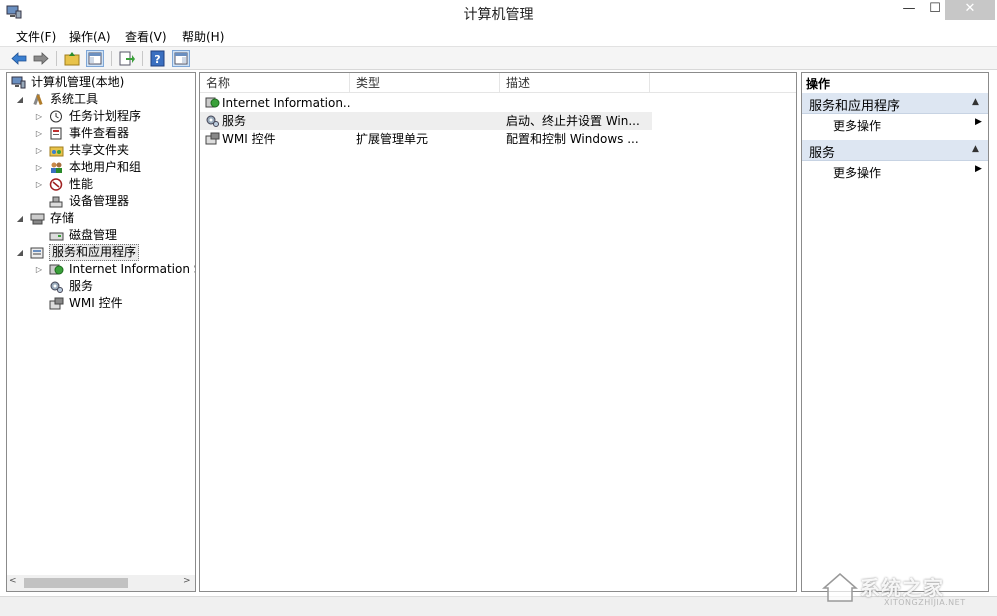 This screenshot has width=997, height=616. What do you see at coordinates (234, 121) in the screenshot?
I see `cell-name: 服务` at bounding box center [234, 121].